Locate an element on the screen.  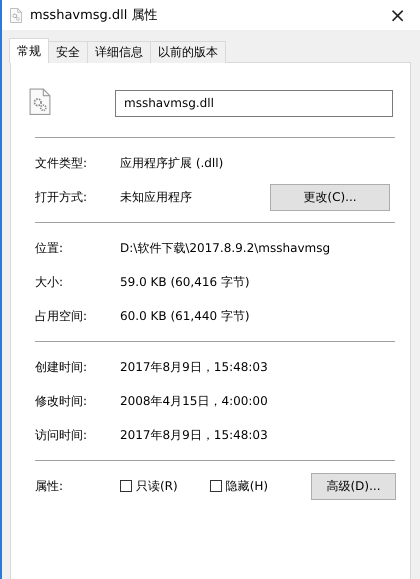
field-value: 59.0 KB (60,416 字节) is located at coordinates (185, 282).